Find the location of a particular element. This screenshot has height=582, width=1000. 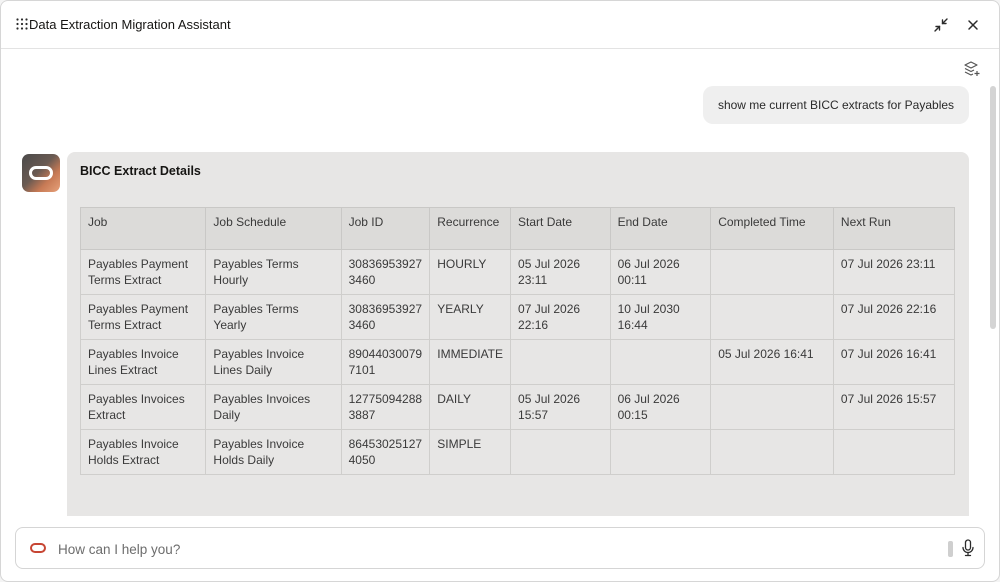

column-header: Completed Time is located at coordinates (772, 228).